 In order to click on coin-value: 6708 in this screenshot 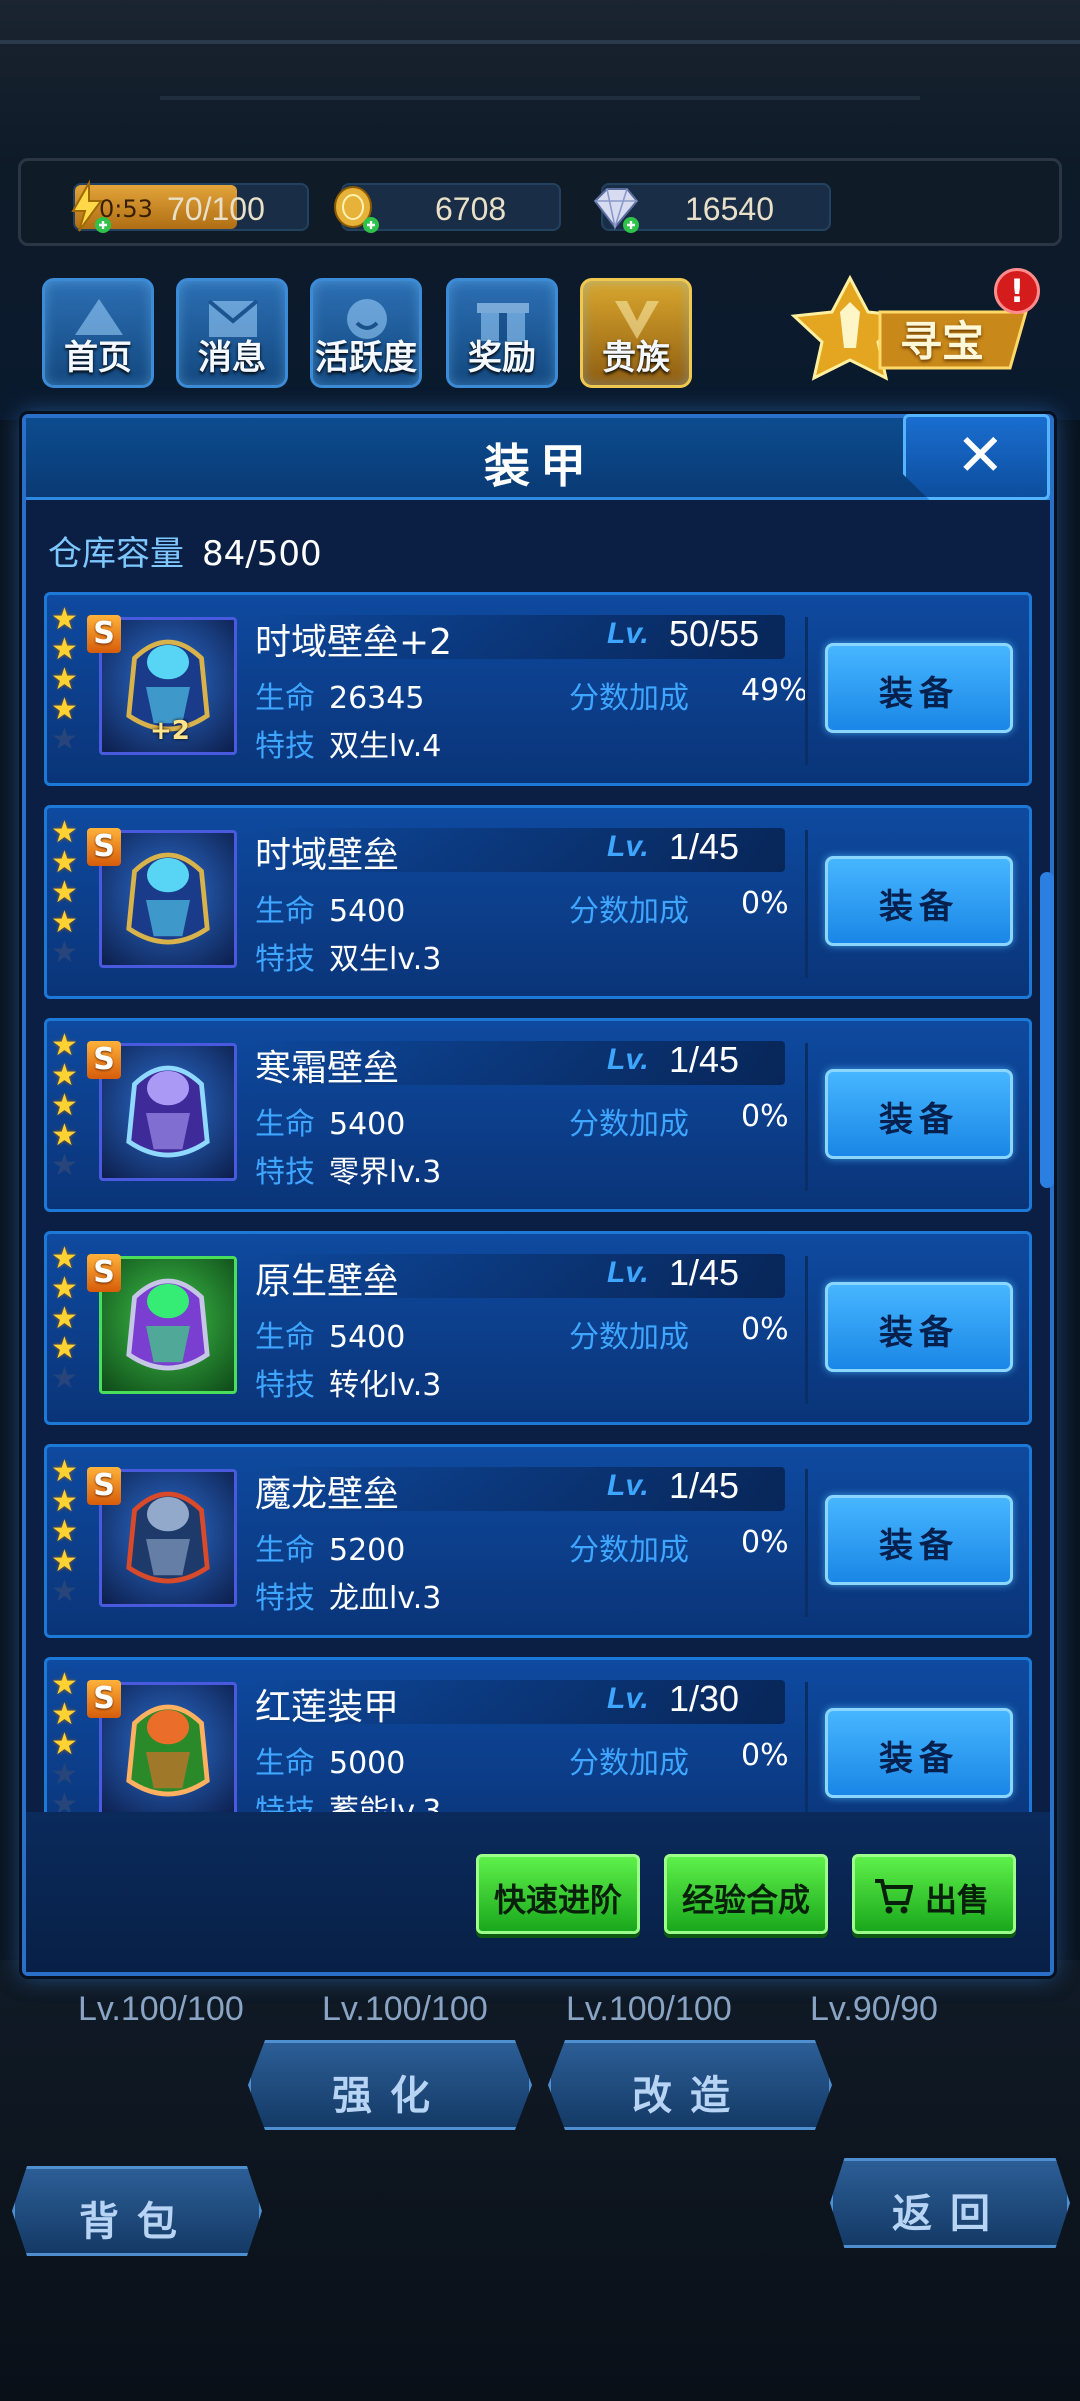, I will do `click(471, 209)`.